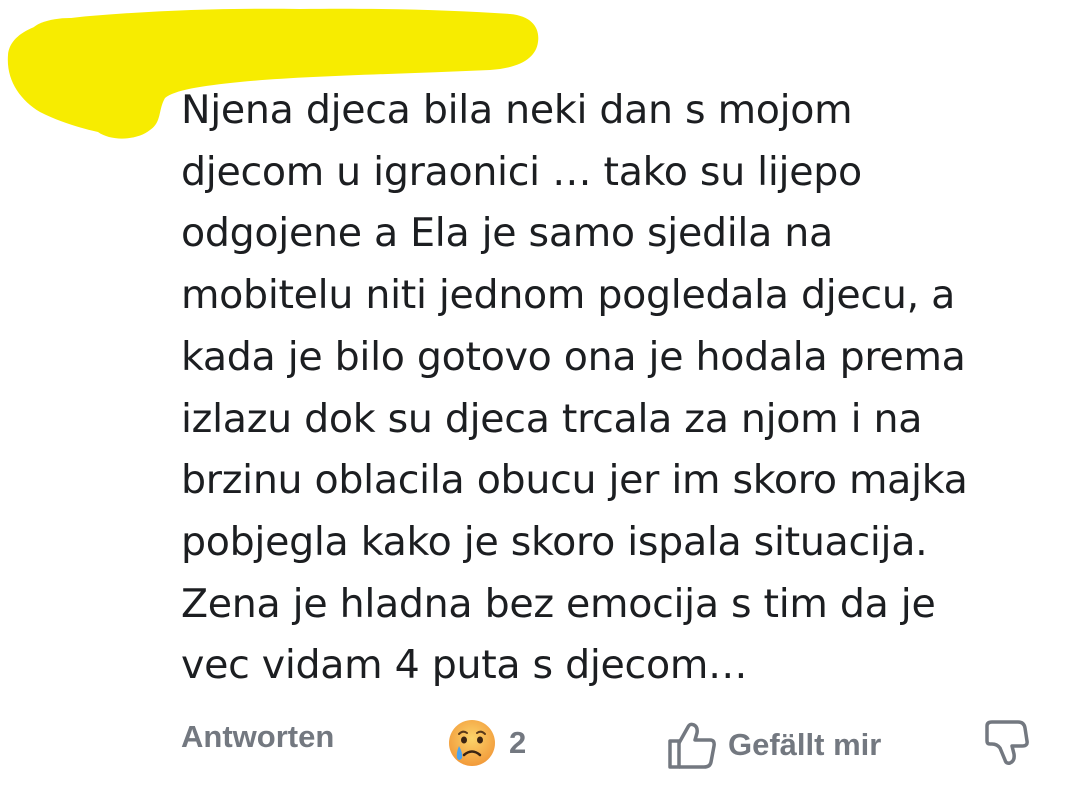 The image size is (1080, 793). What do you see at coordinates (692, 745) in the screenshot?
I see `thumbs-up-icon` at bounding box center [692, 745].